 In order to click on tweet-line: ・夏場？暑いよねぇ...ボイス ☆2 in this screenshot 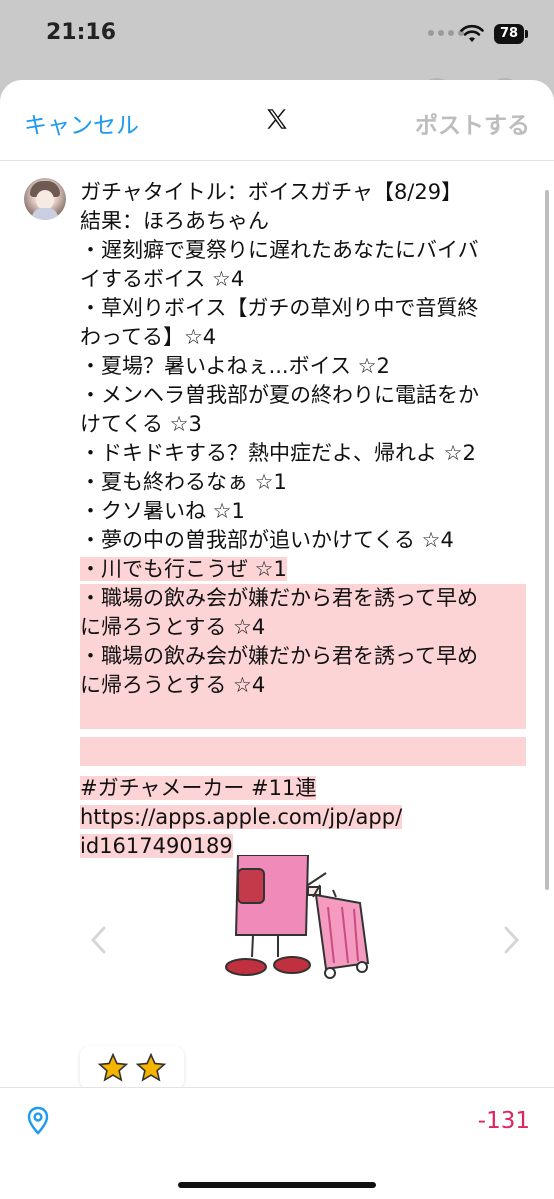, I will do `click(235, 366)`.